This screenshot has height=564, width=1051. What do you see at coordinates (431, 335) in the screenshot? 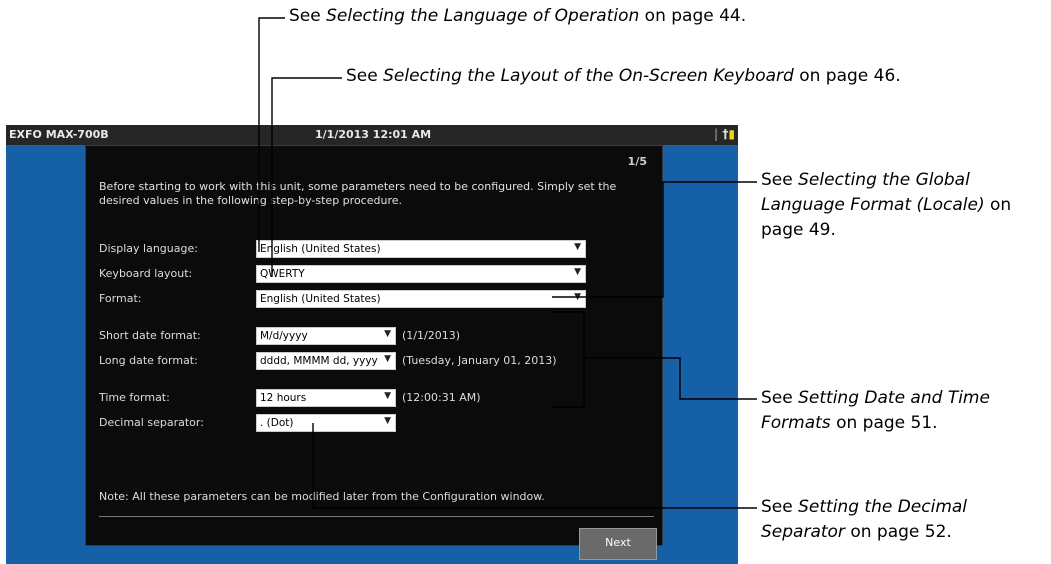
I see `short-date-preview: (1/1/2013)` at bounding box center [431, 335].